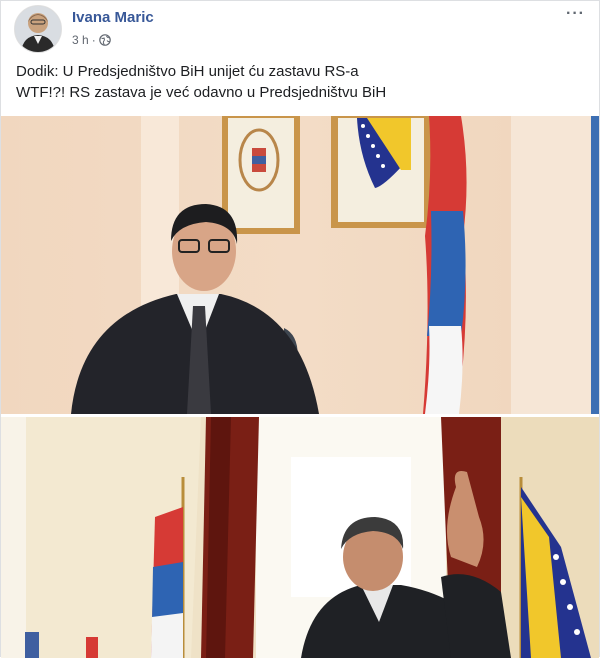  Describe the element at coordinates (80, 40) in the screenshot. I see `timestamp: 3 h` at that location.